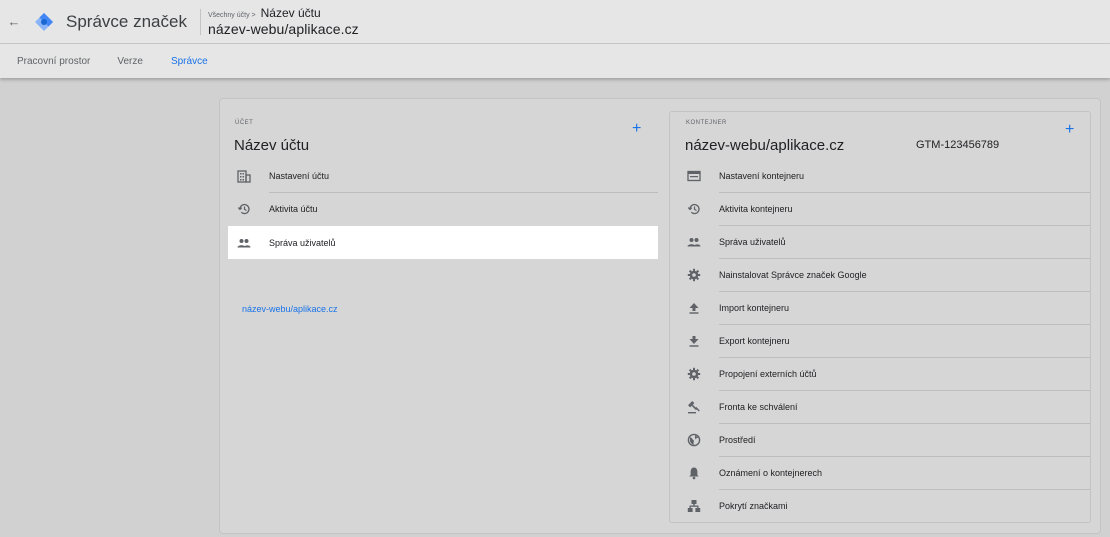  Describe the element at coordinates (14, 21) in the screenshot. I see `arrow-left-icon: ←` at that location.